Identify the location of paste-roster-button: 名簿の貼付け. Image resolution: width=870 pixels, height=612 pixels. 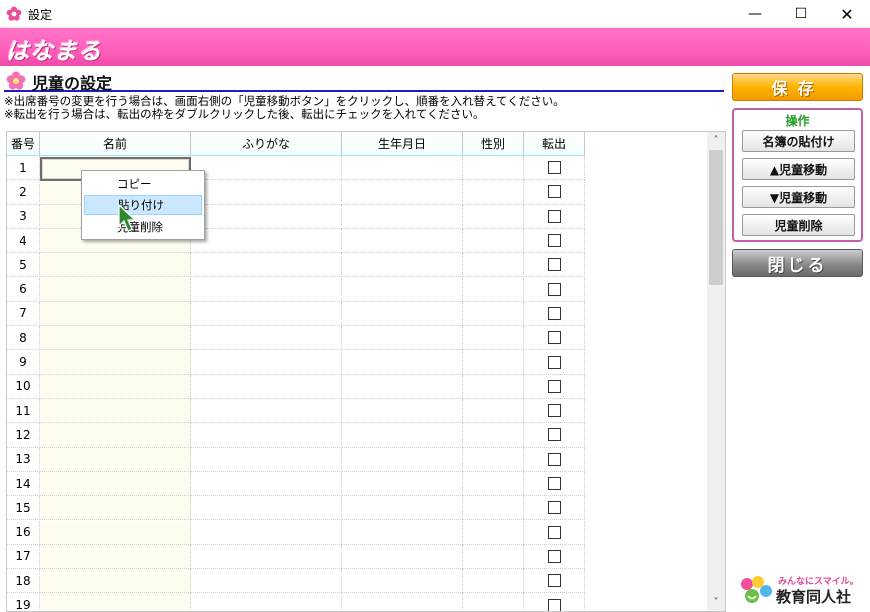
(798, 141).